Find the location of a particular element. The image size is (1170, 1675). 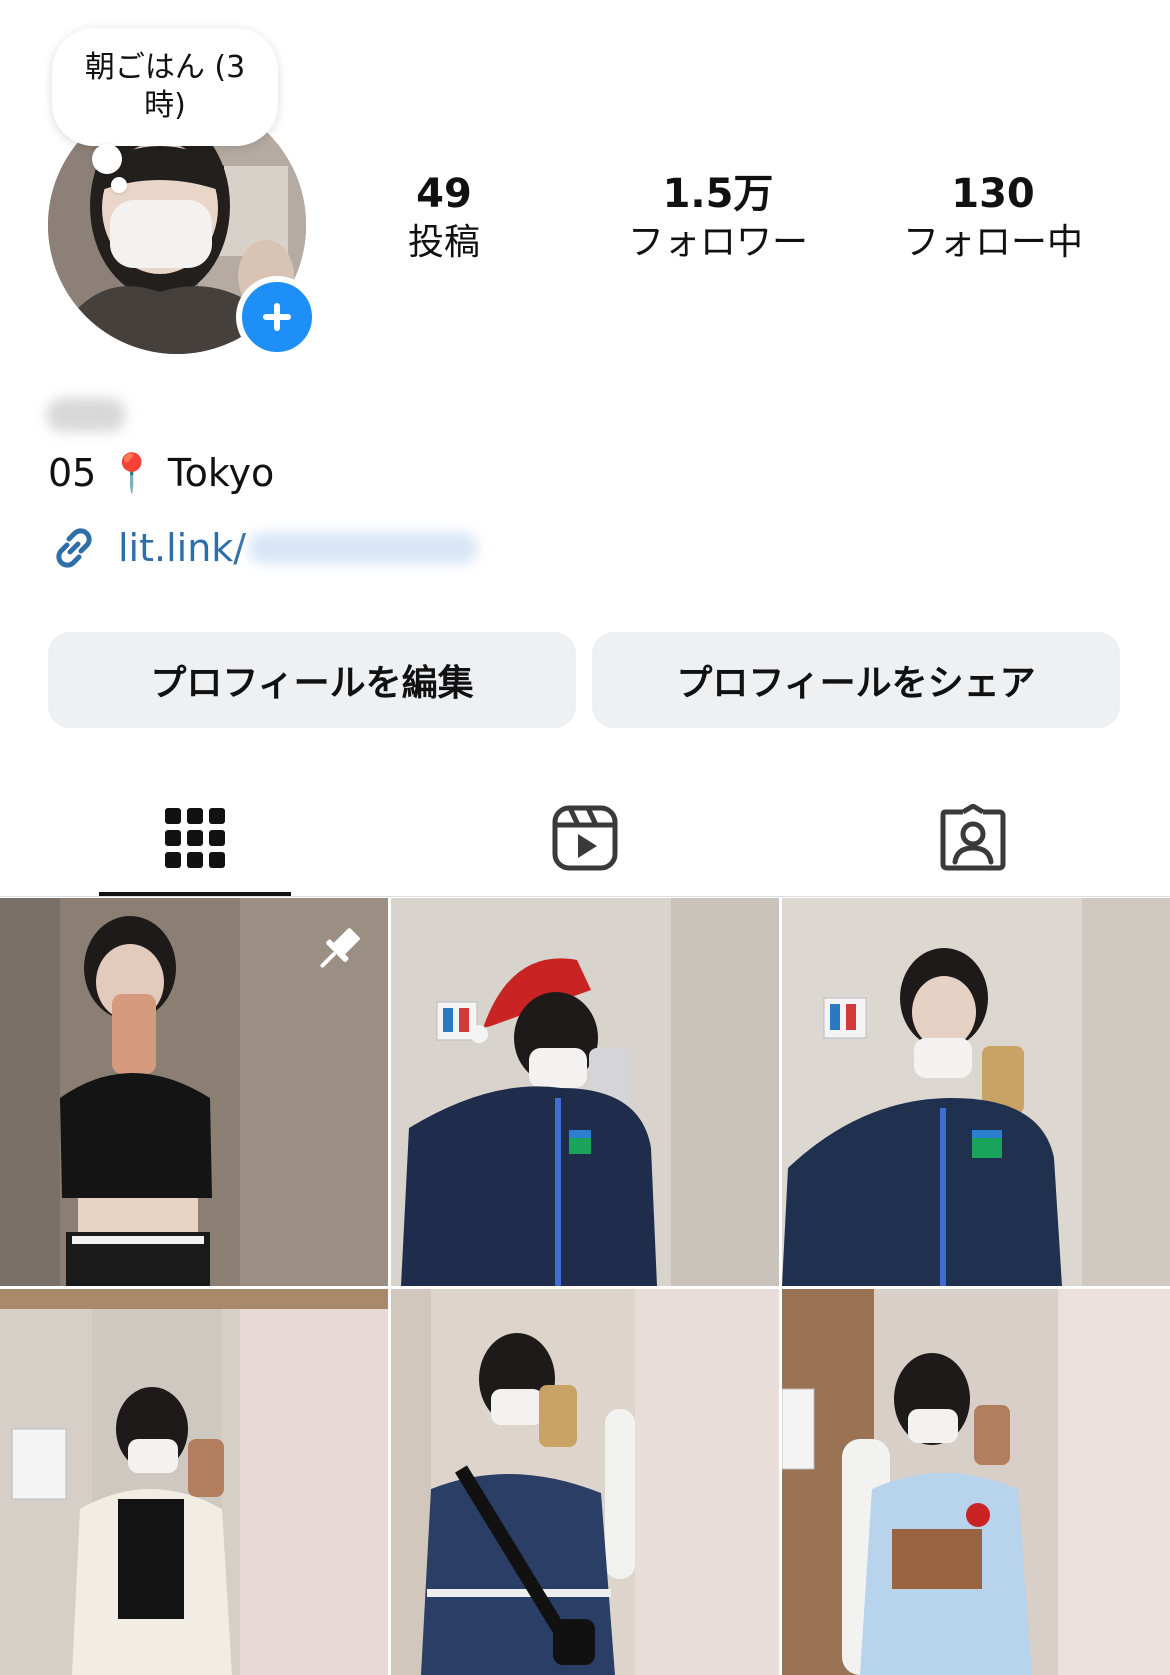

posts-count: 49 is located at coordinates (444, 194).